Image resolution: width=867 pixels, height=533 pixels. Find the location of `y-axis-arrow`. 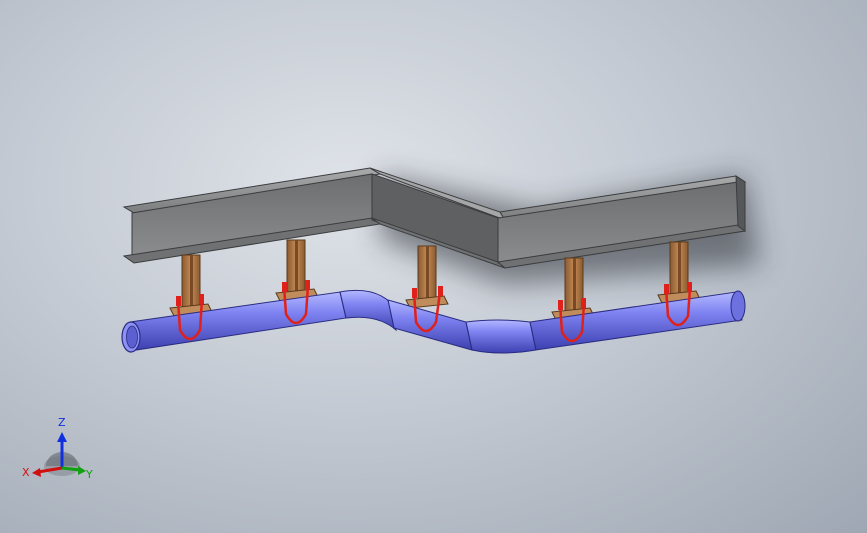

y-axis-arrow is located at coordinates (82, 470).